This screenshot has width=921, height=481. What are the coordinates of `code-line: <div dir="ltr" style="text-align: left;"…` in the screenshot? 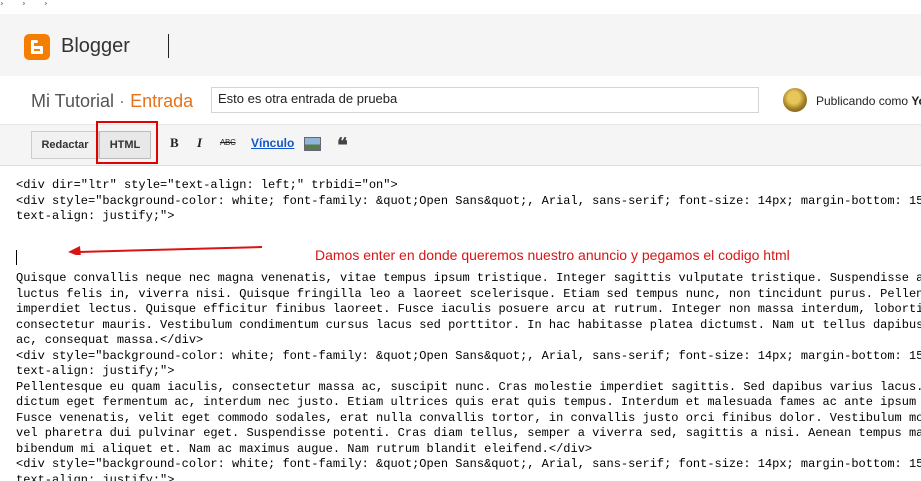 It's located at (468, 186).